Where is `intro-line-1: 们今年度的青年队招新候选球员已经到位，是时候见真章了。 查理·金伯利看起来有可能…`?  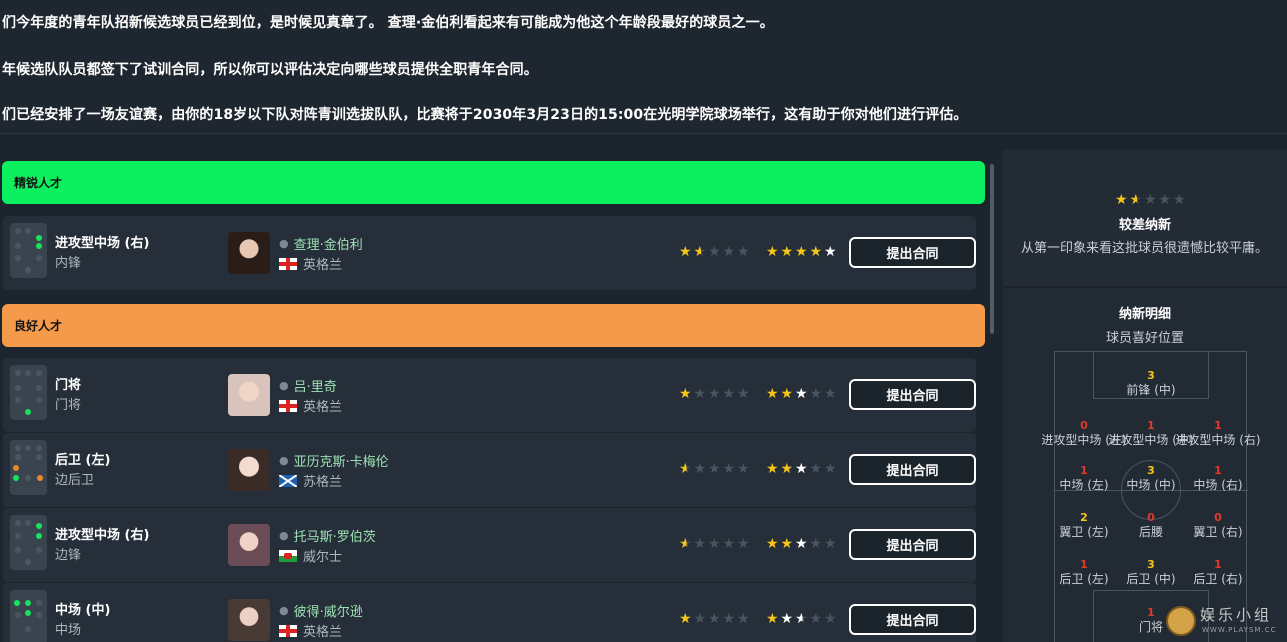 intro-line-1: 们今年度的青年队招新候选球员已经到位，是时候见真章了。 查理·金伯利看起来有可能… is located at coordinates (388, 23).